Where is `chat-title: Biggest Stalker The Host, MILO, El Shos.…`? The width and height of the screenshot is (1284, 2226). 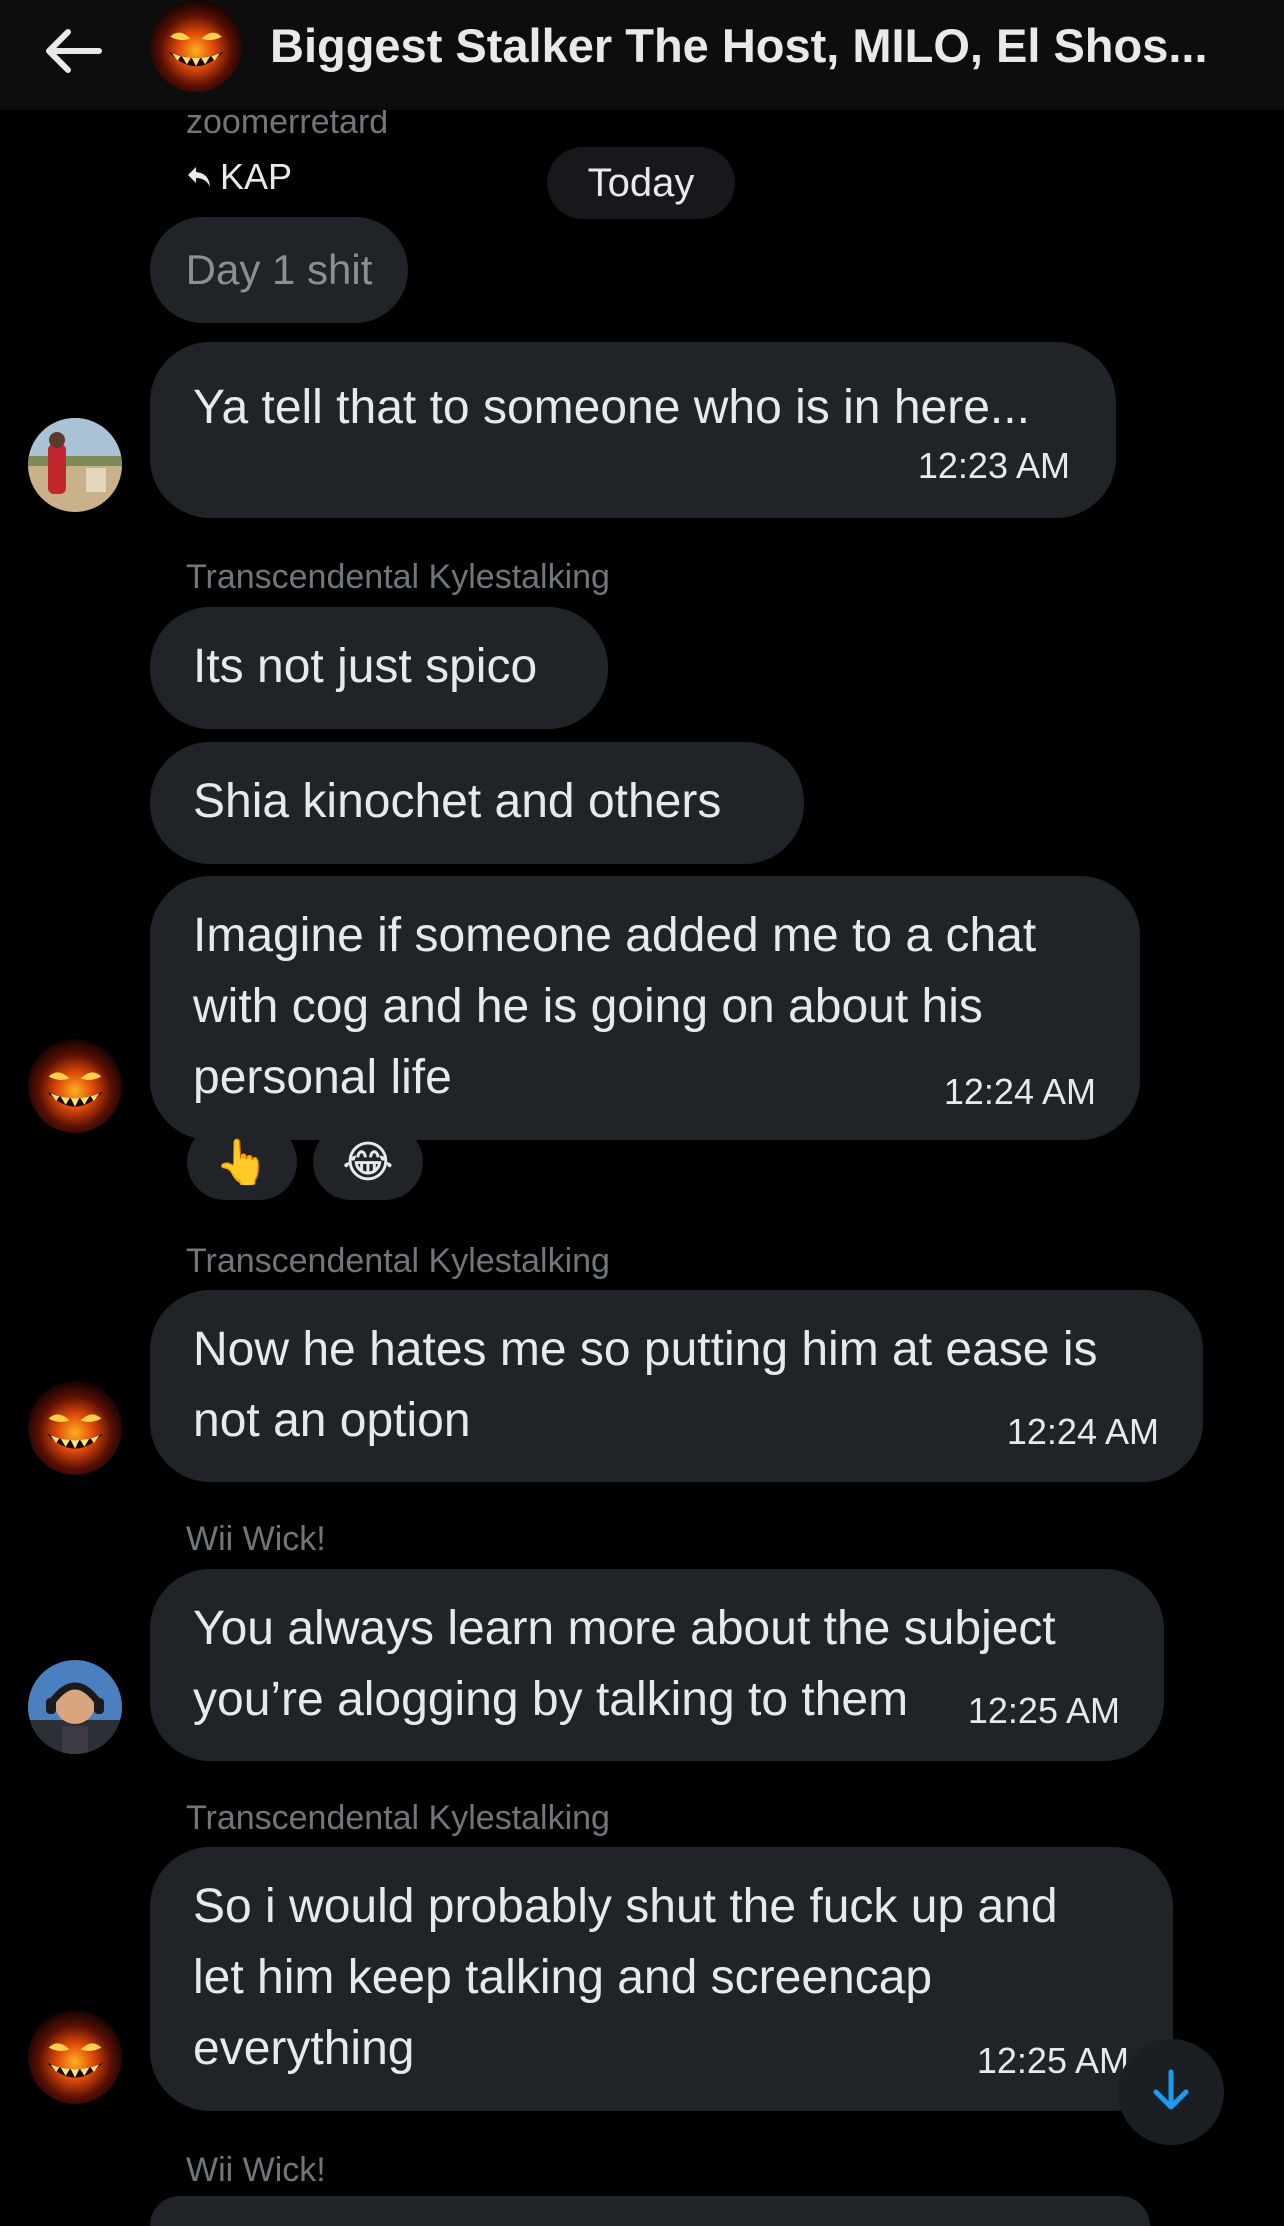
chat-title: Biggest Stalker The Host, MILO, El Shos.… is located at coordinates (740, 46).